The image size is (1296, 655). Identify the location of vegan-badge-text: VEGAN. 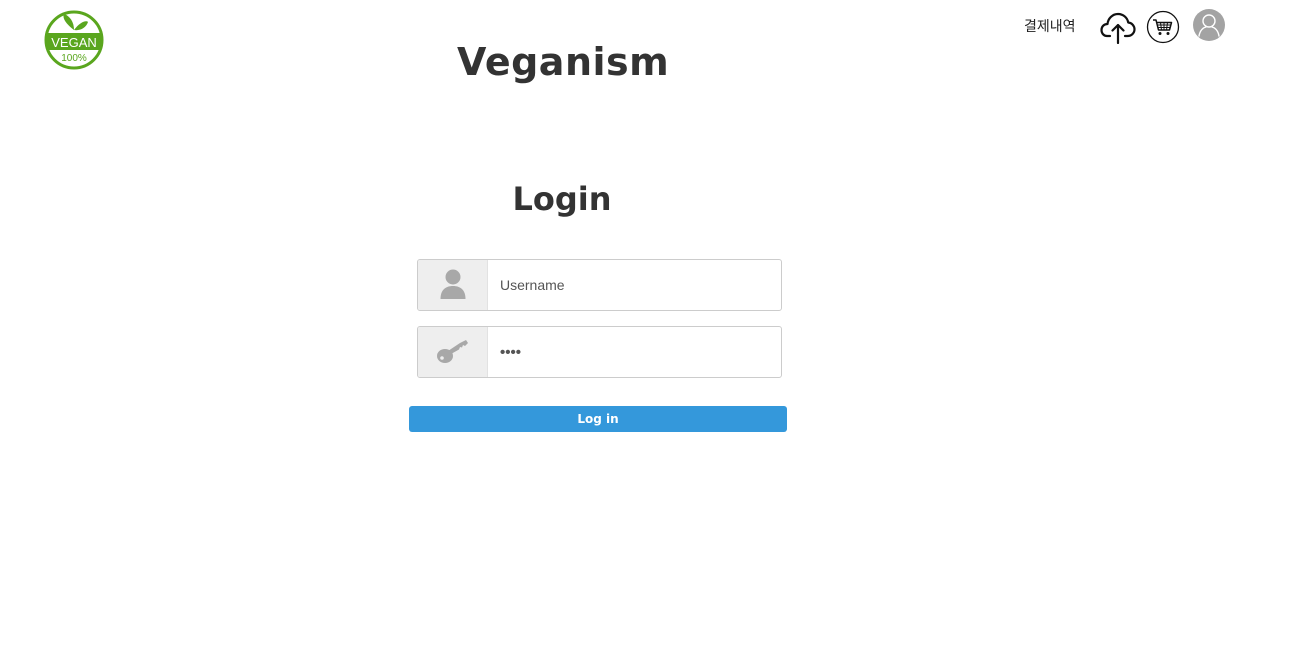
(74, 42).